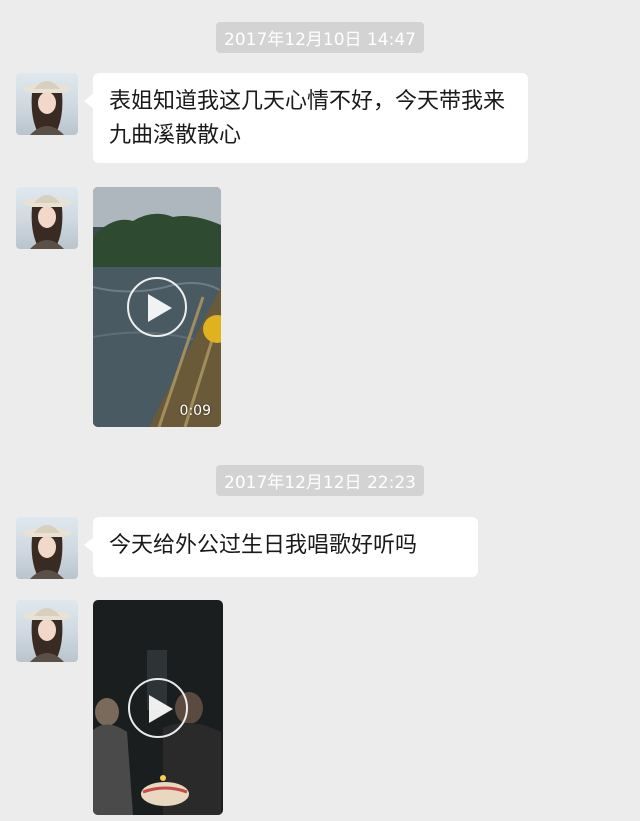  Describe the element at coordinates (320, 480) in the screenshot. I see `timestamp: 2017年12月12日 22:23` at that location.